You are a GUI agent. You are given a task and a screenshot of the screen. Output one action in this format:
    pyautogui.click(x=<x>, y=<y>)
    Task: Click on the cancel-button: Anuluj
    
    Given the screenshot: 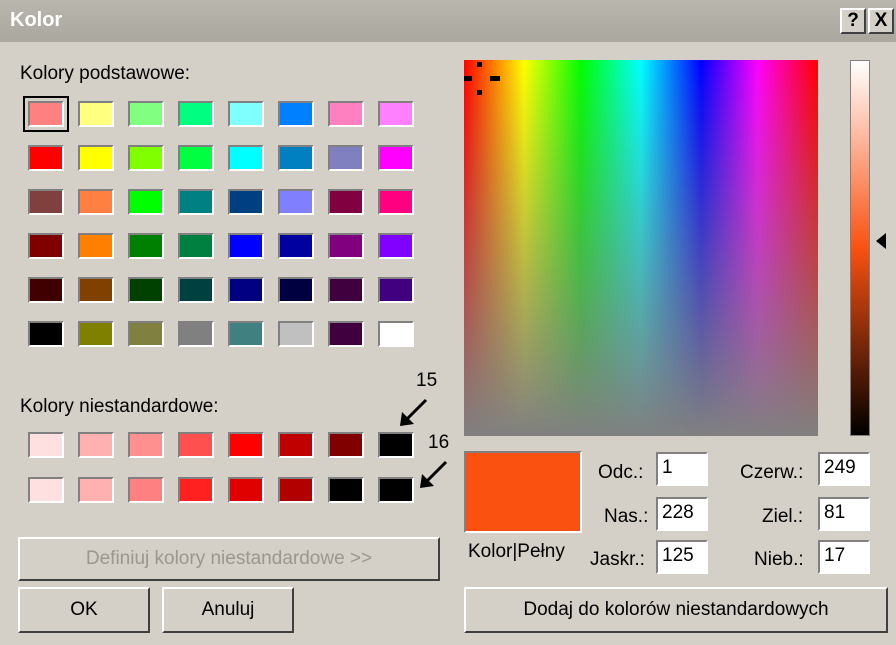 What is the action you would take?
    pyautogui.click(x=228, y=610)
    